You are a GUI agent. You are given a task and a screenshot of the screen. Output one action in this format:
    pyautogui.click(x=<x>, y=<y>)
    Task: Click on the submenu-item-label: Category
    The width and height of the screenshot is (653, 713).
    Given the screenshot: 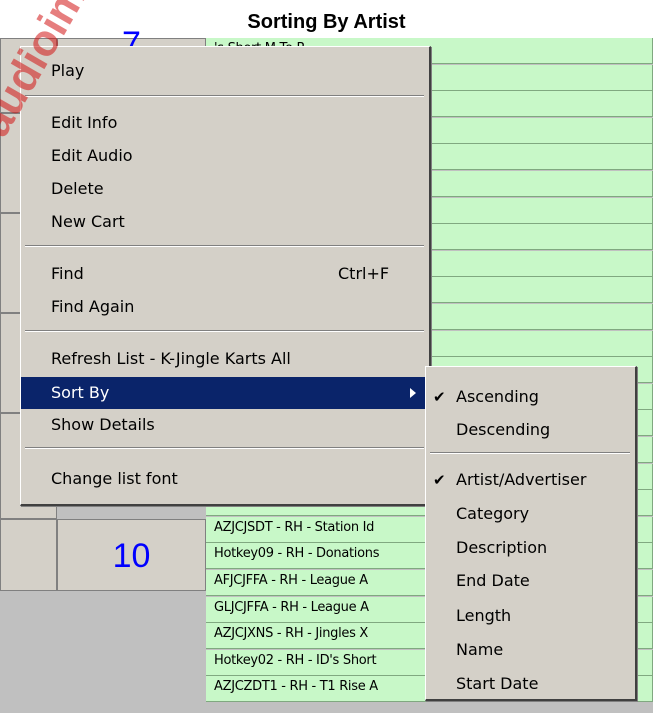 What is the action you would take?
    pyautogui.click(x=493, y=513)
    